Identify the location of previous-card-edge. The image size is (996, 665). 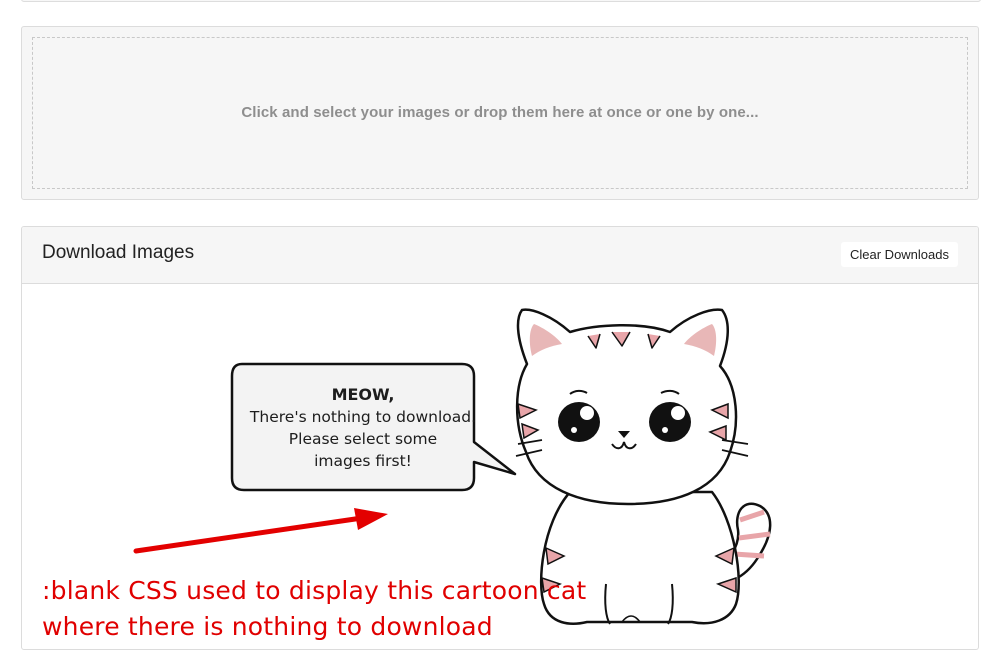
(501, 1).